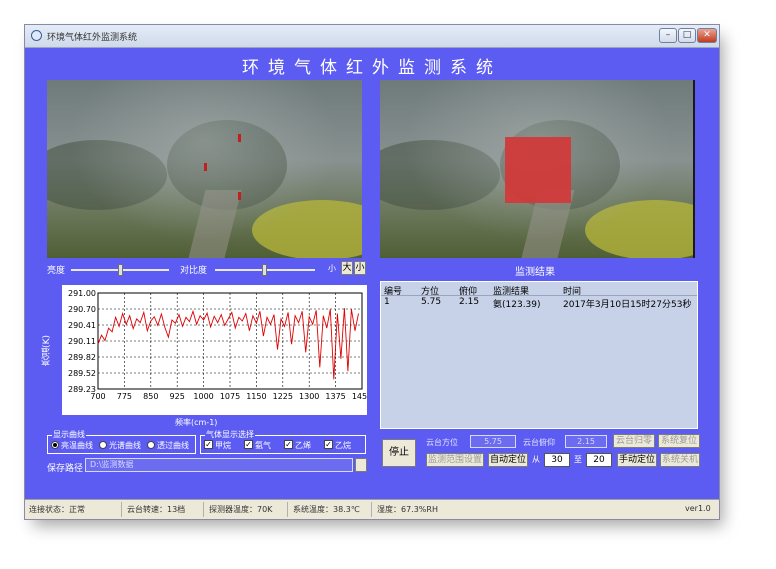 The width and height of the screenshot is (776, 569). I want to click on checkbox-gas-4: ✓, so click(328, 444).